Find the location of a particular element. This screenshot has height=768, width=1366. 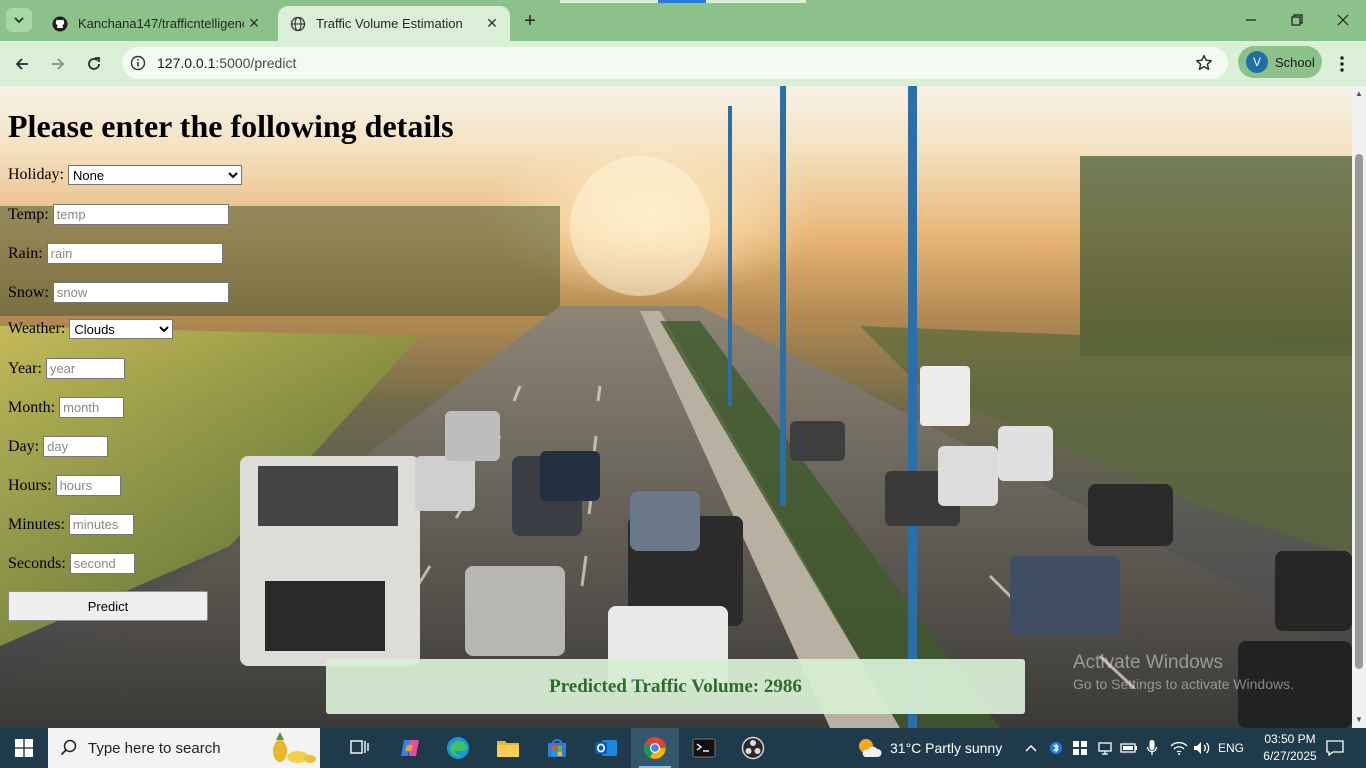

close-icon is located at coordinates (1343, 20).